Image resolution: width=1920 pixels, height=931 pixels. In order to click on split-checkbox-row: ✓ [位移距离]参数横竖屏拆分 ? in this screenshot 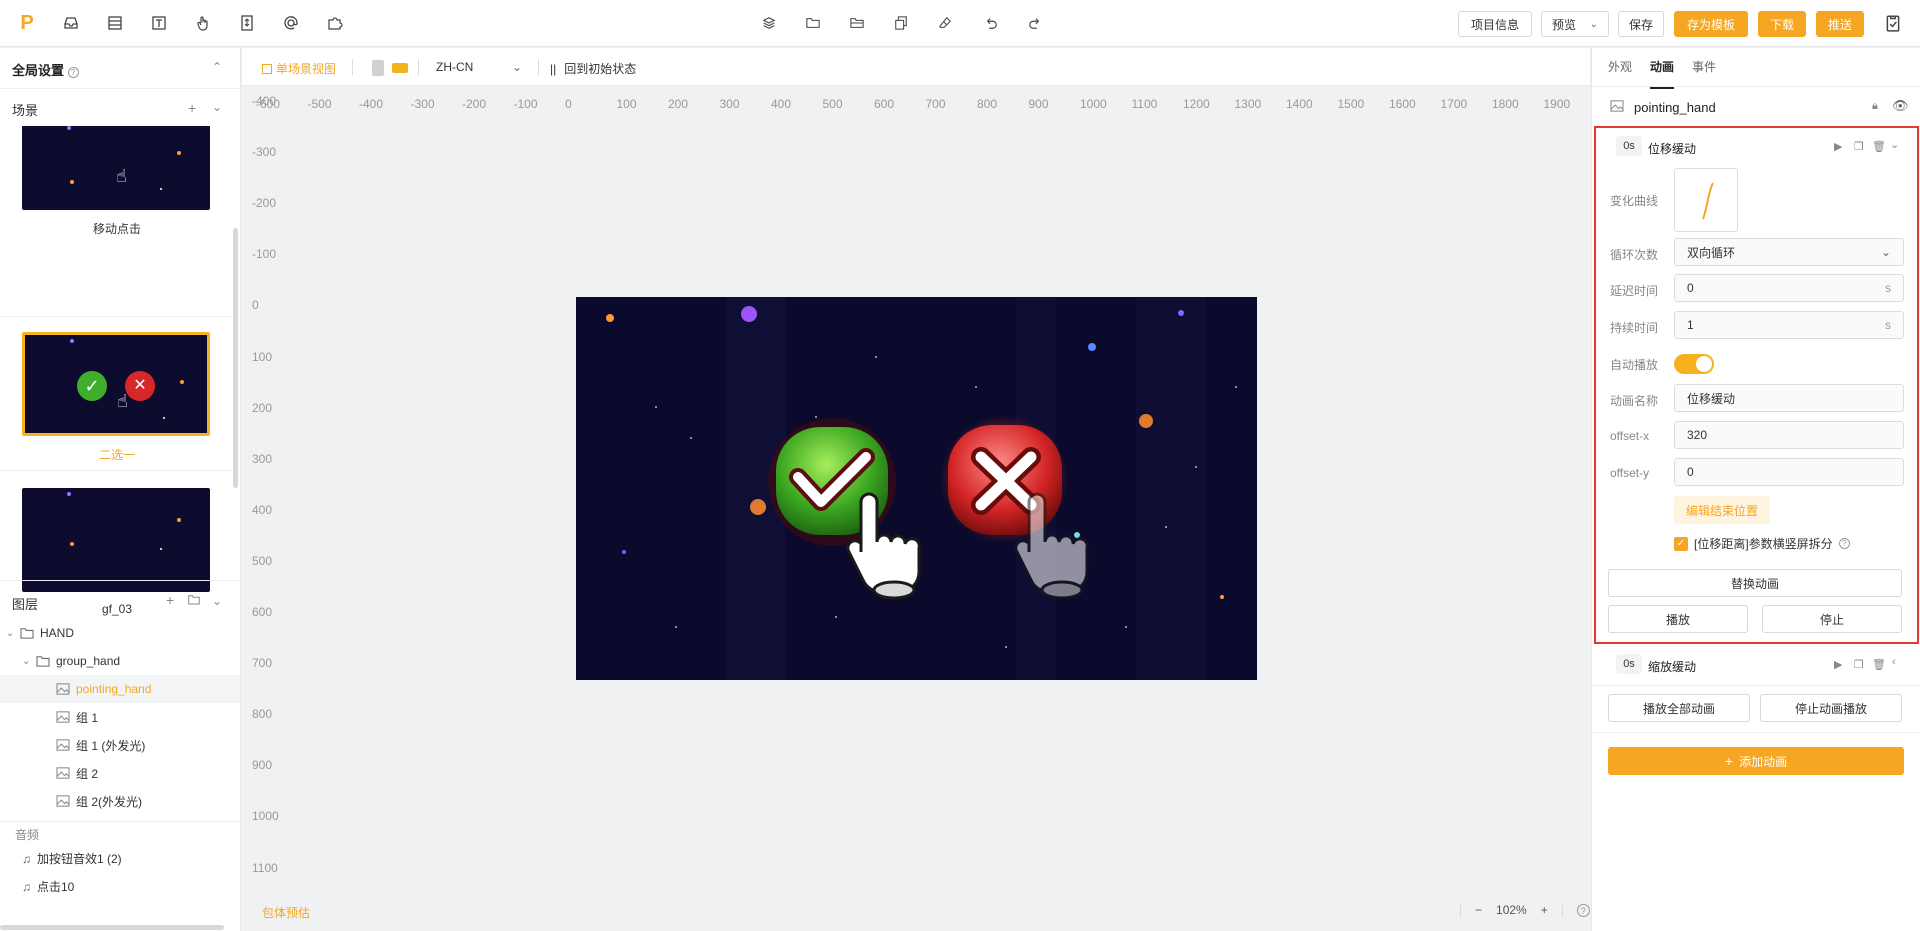, I will do `click(1762, 543)`.